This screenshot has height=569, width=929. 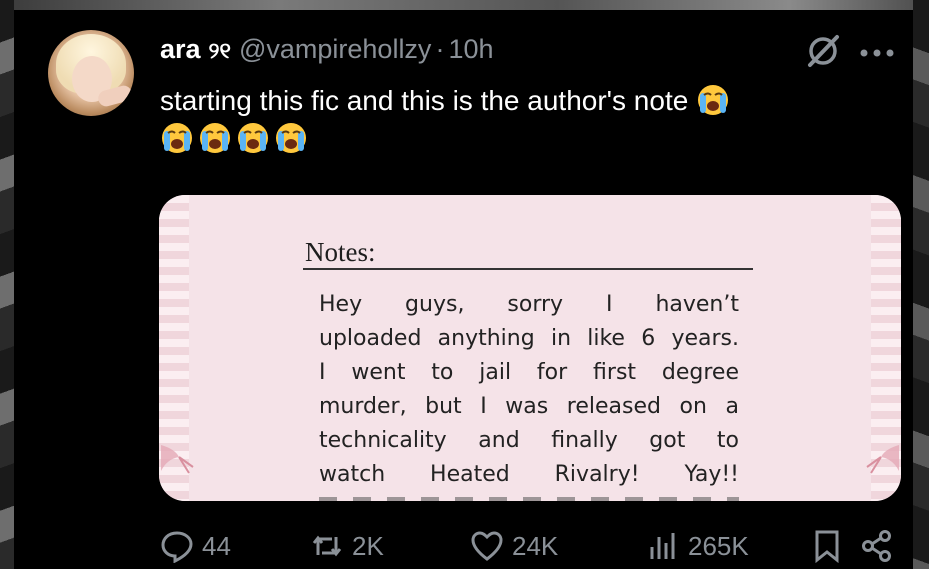 I want to click on repost-count: 2K, so click(x=368, y=545).